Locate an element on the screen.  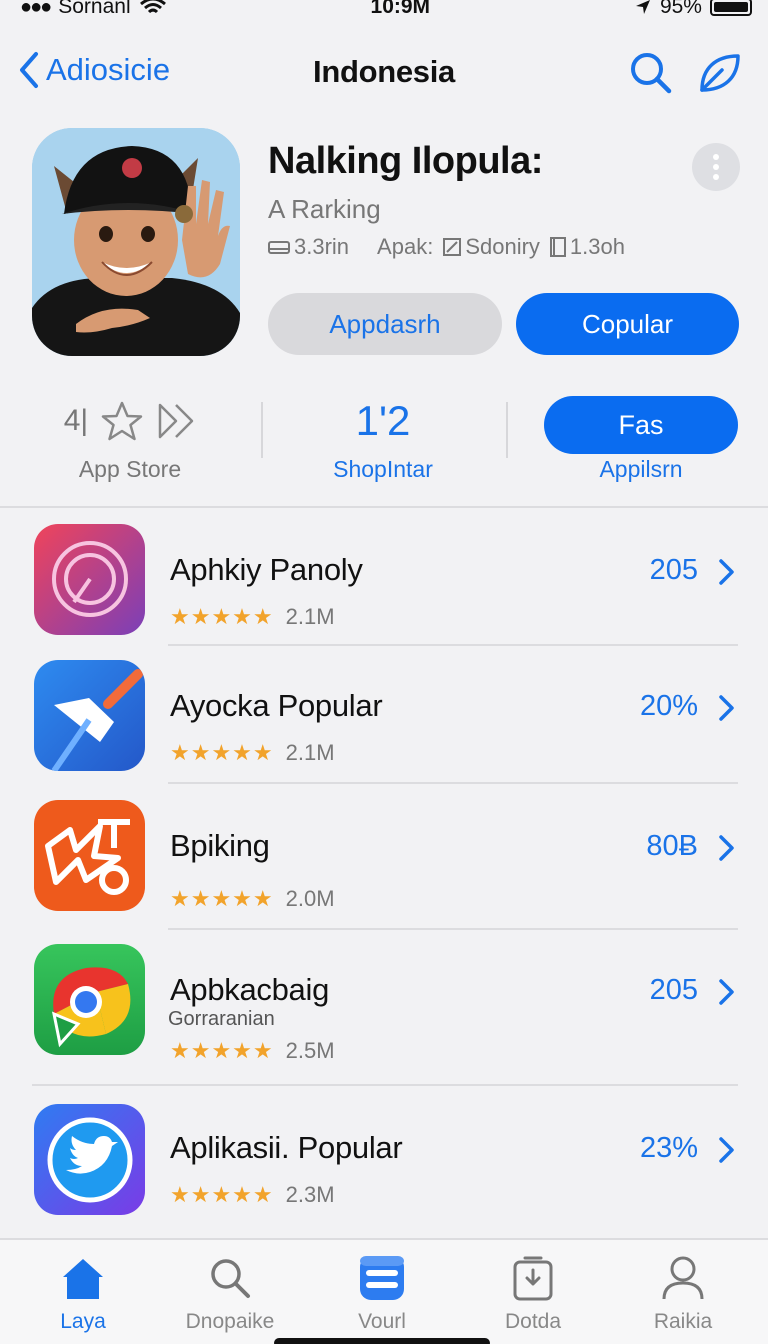
meta-item-2: Apak: is located at coordinates (405, 247).